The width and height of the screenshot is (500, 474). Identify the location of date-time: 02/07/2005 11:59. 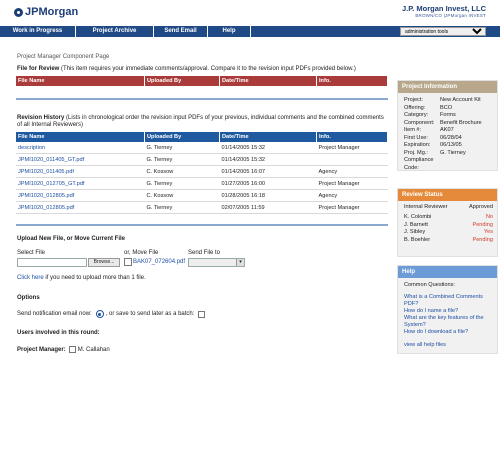
(268, 207).